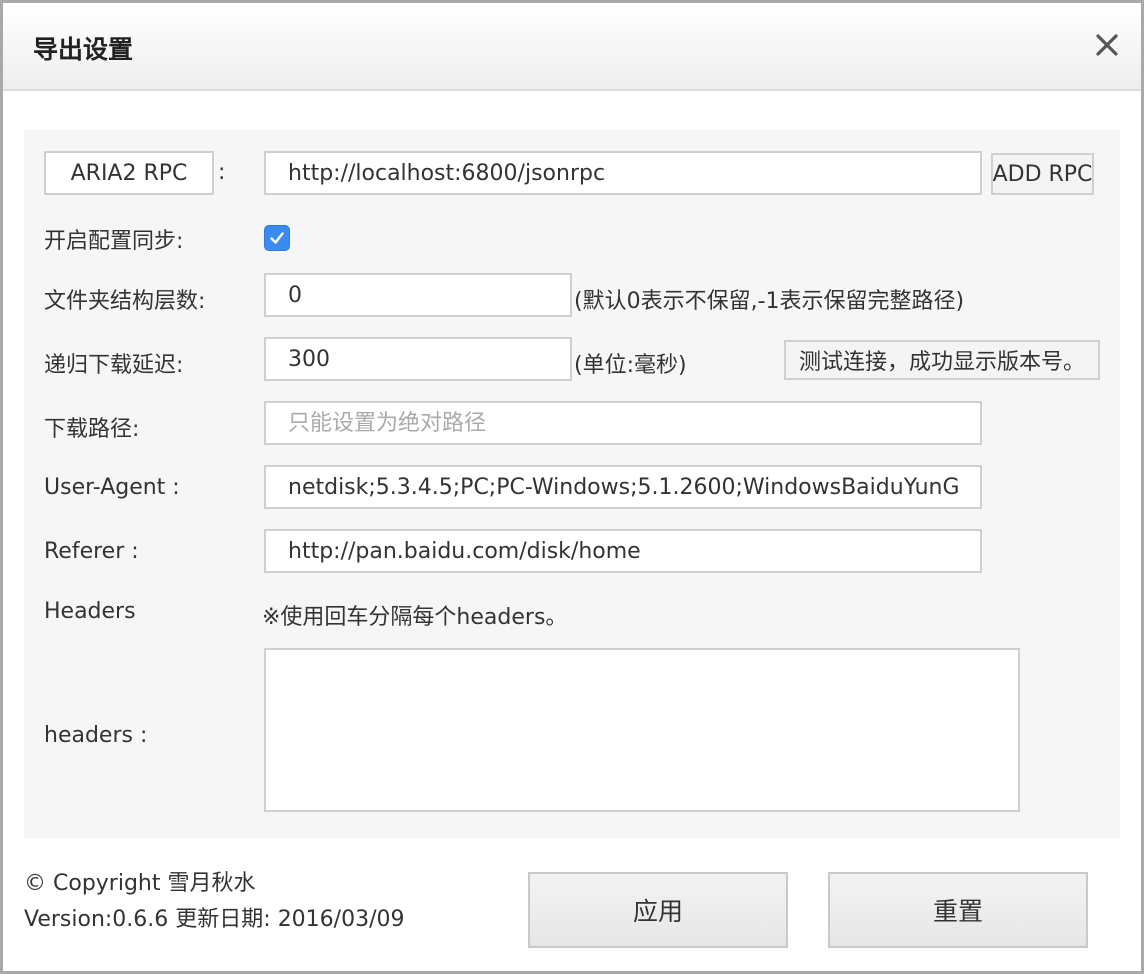 This screenshot has width=1144, height=974. What do you see at coordinates (630, 365) in the screenshot?
I see `delay-unit-note: (单位:毫秒)` at bounding box center [630, 365].